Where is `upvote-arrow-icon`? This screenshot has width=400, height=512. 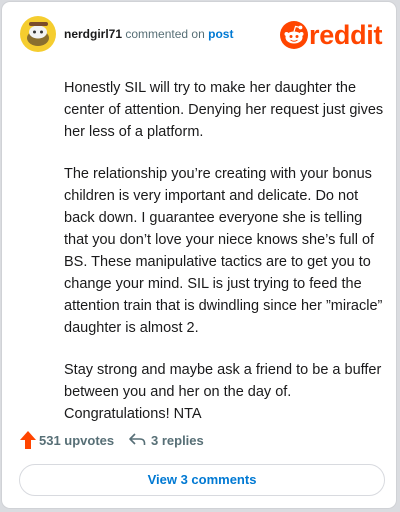 upvote-arrow-icon is located at coordinates (28, 440).